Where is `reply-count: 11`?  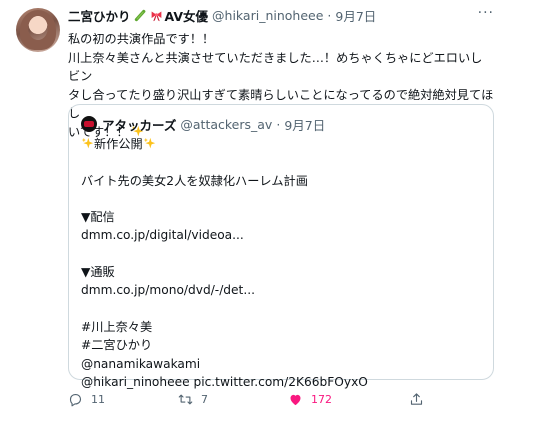
reply-count: 11 is located at coordinates (98, 399).